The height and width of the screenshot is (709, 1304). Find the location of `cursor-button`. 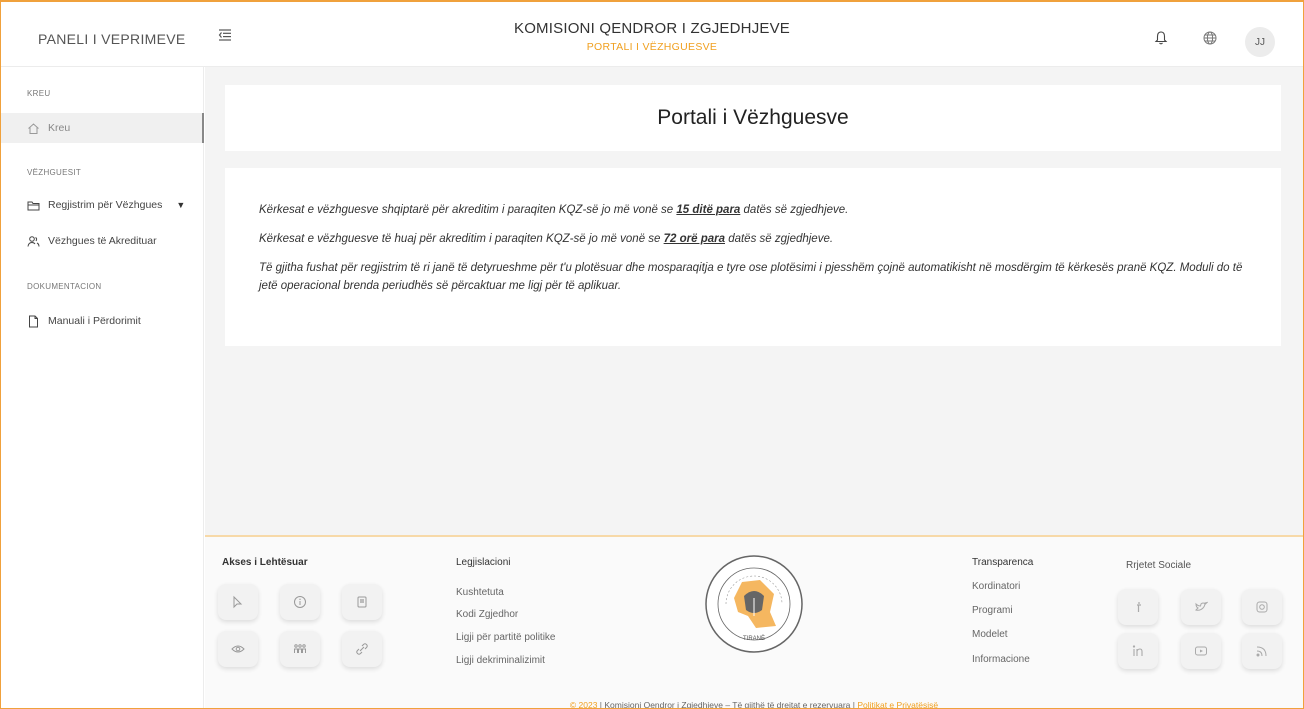

cursor-button is located at coordinates (238, 602).